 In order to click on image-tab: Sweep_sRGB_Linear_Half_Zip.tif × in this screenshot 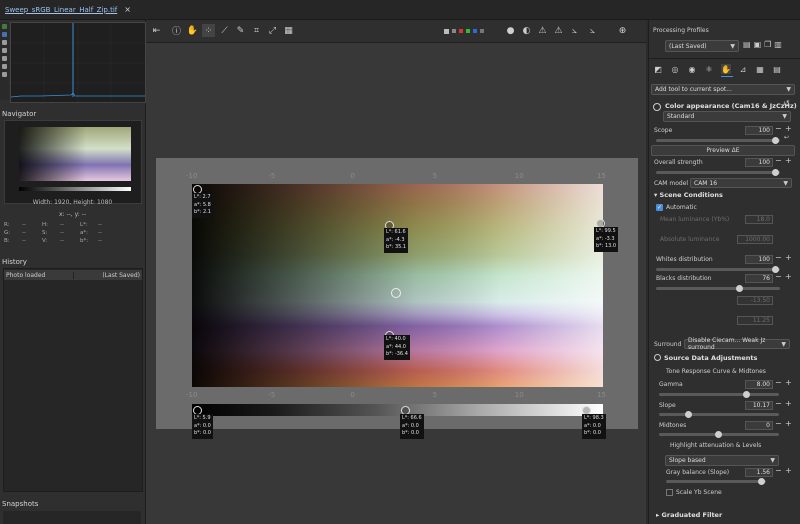, I will do `click(66, 9)`.